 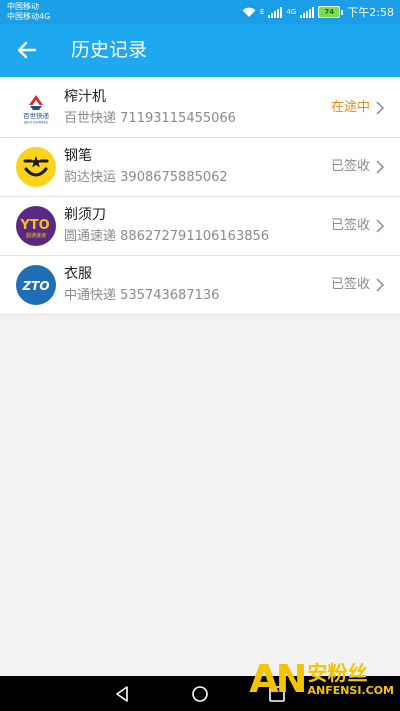 I want to click on carrier-info: 中国移动 中国移动4G, so click(x=28, y=12).